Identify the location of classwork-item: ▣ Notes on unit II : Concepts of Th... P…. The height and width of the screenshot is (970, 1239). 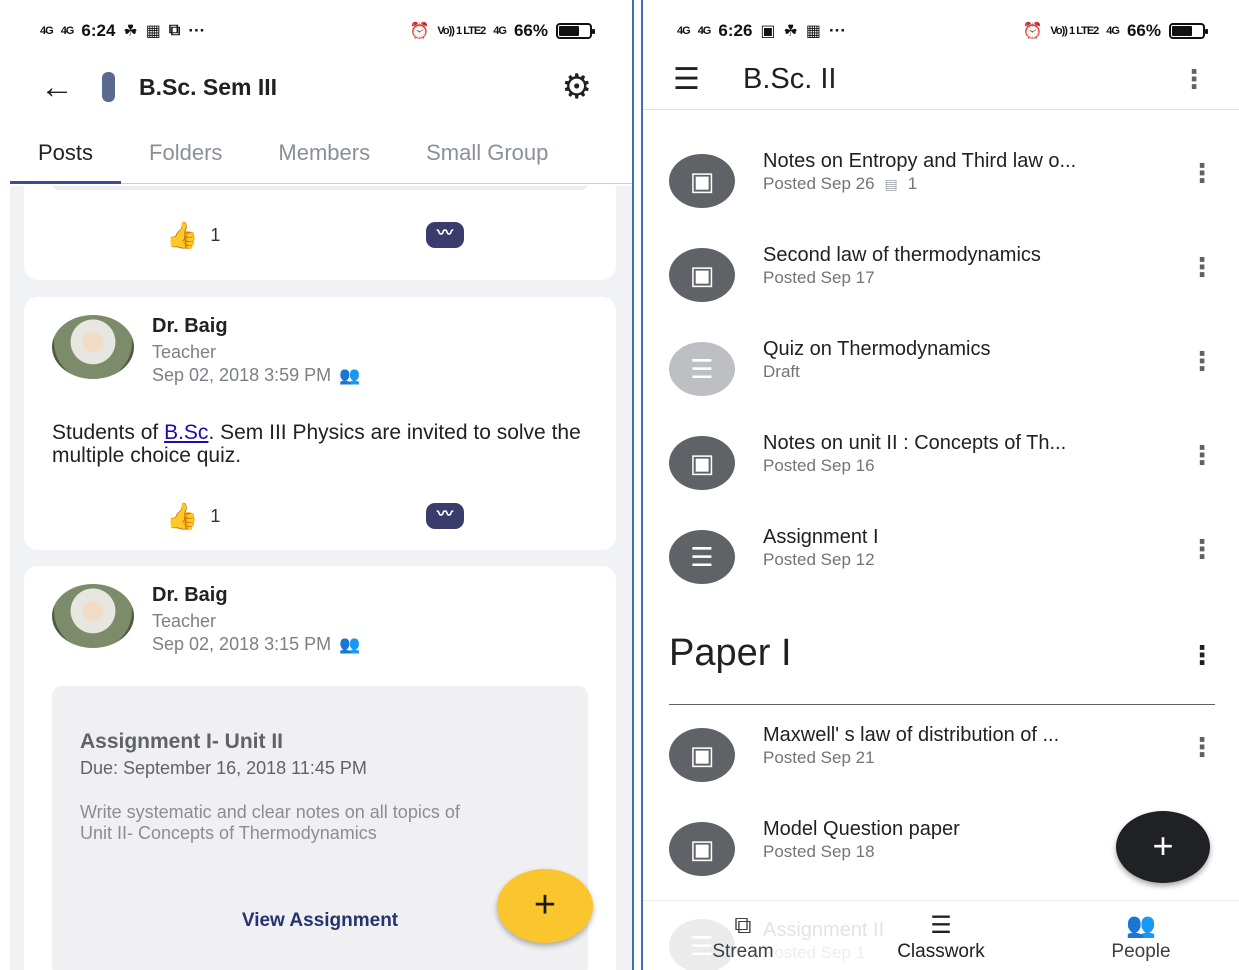
(942, 467).